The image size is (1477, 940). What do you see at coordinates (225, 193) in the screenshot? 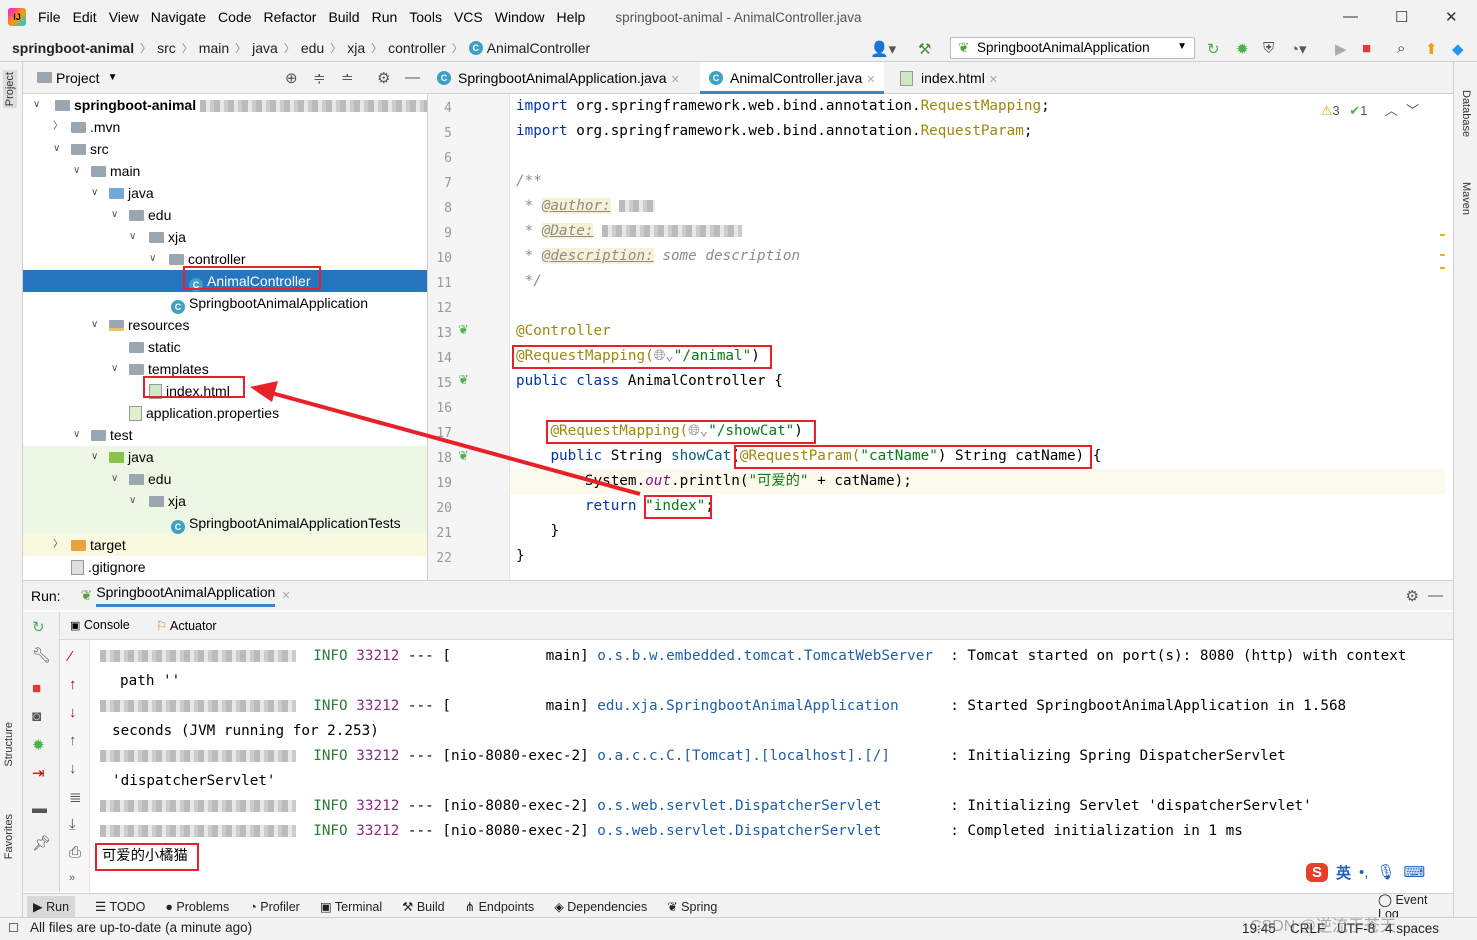
I see `tree-item-java: ∨ java` at bounding box center [225, 193].